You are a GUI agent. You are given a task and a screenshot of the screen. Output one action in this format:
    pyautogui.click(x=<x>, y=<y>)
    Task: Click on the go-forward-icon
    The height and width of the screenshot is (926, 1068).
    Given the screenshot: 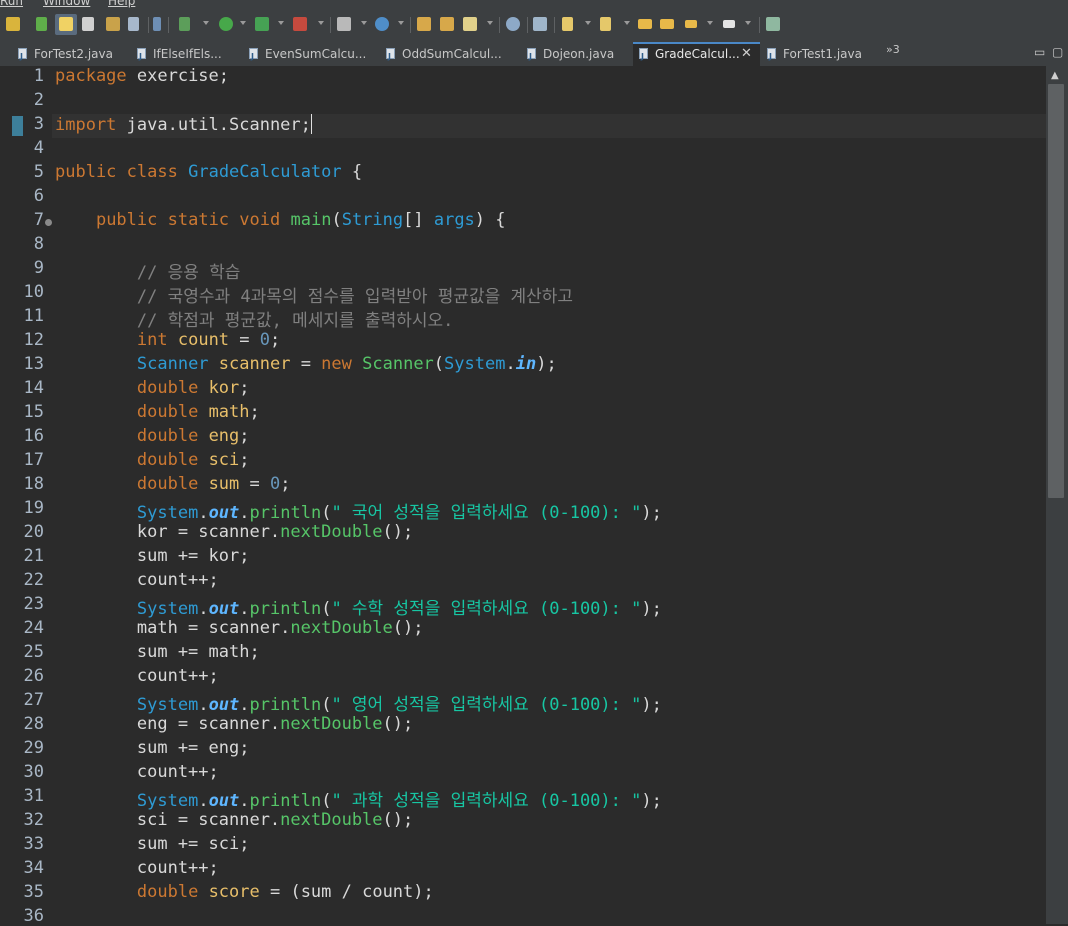 What is the action you would take?
    pyautogui.click(x=729, y=24)
    